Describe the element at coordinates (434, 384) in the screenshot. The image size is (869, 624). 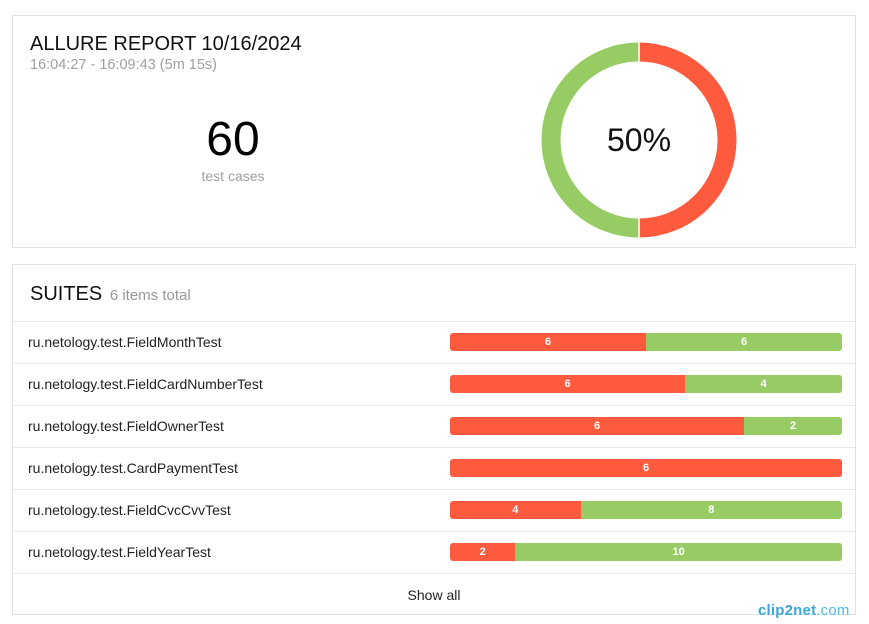
I see `suite-row: ru.netology.test.FieldCardNumberTest 6 4` at that location.